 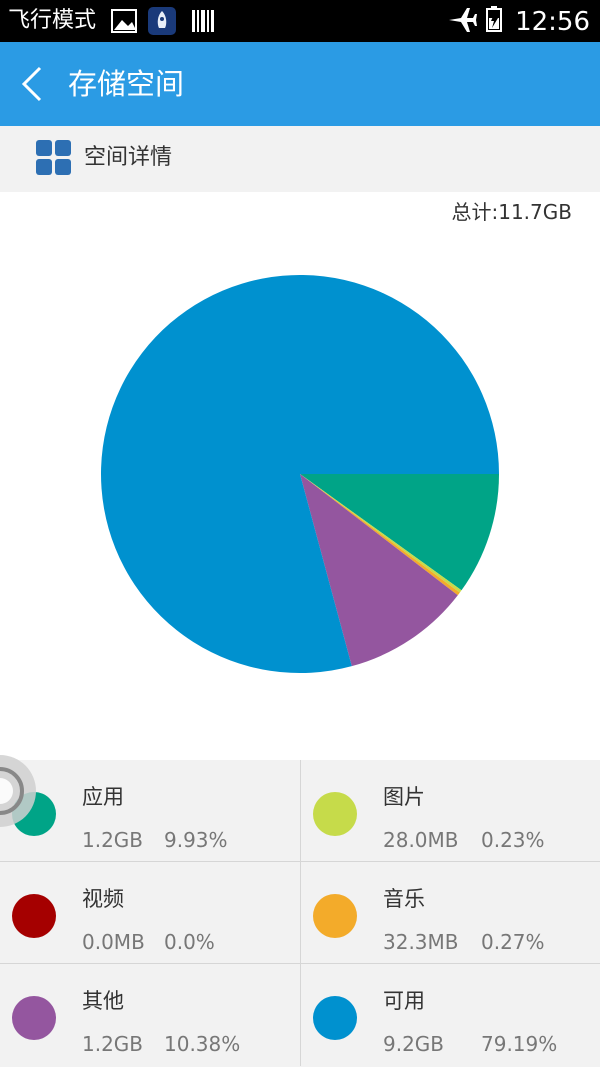 What do you see at coordinates (150, 811) in the screenshot?
I see `legend-item-apps: 应用 1.2GB 9.93%` at bounding box center [150, 811].